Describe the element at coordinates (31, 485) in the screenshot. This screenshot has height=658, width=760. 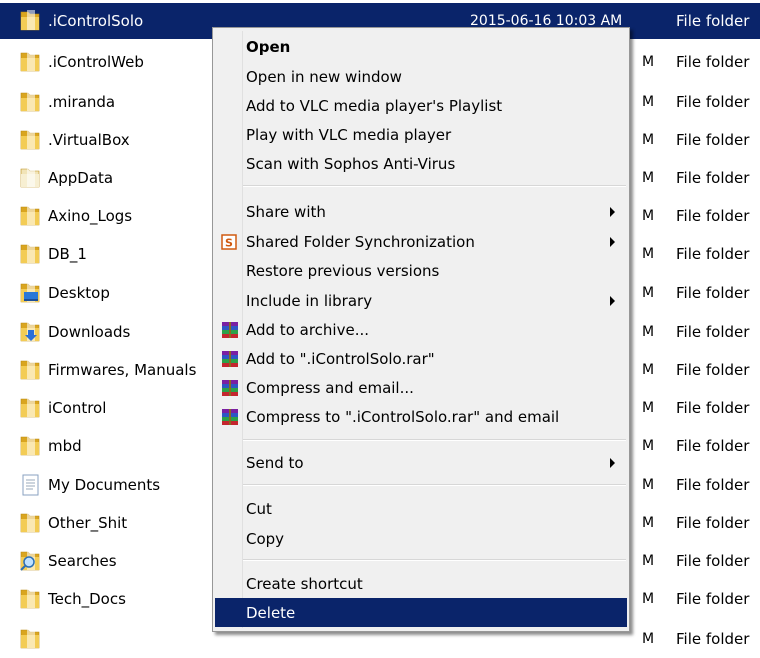
I see `documents-icon` at that location.